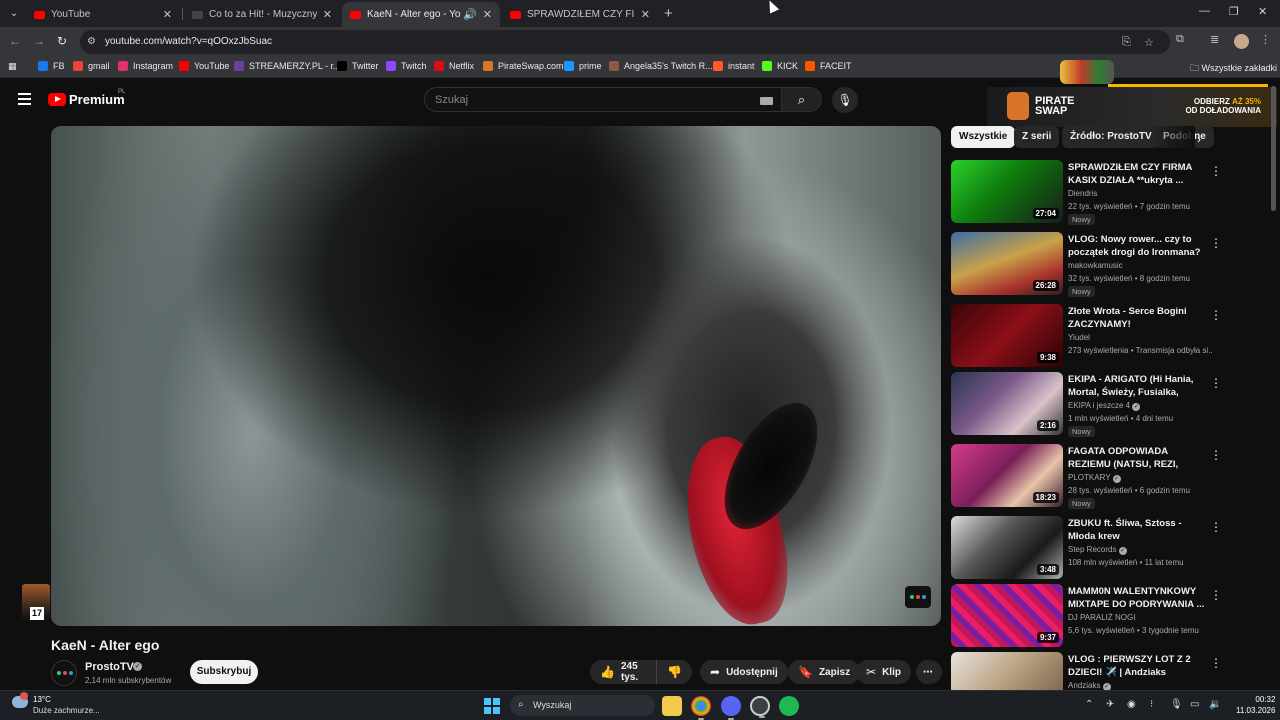 This screenshot has height=720, width=1280. Describe the element at coordinates (1110, 704) in the screenshot. I see `tray-app-icon: ✈` at that location.